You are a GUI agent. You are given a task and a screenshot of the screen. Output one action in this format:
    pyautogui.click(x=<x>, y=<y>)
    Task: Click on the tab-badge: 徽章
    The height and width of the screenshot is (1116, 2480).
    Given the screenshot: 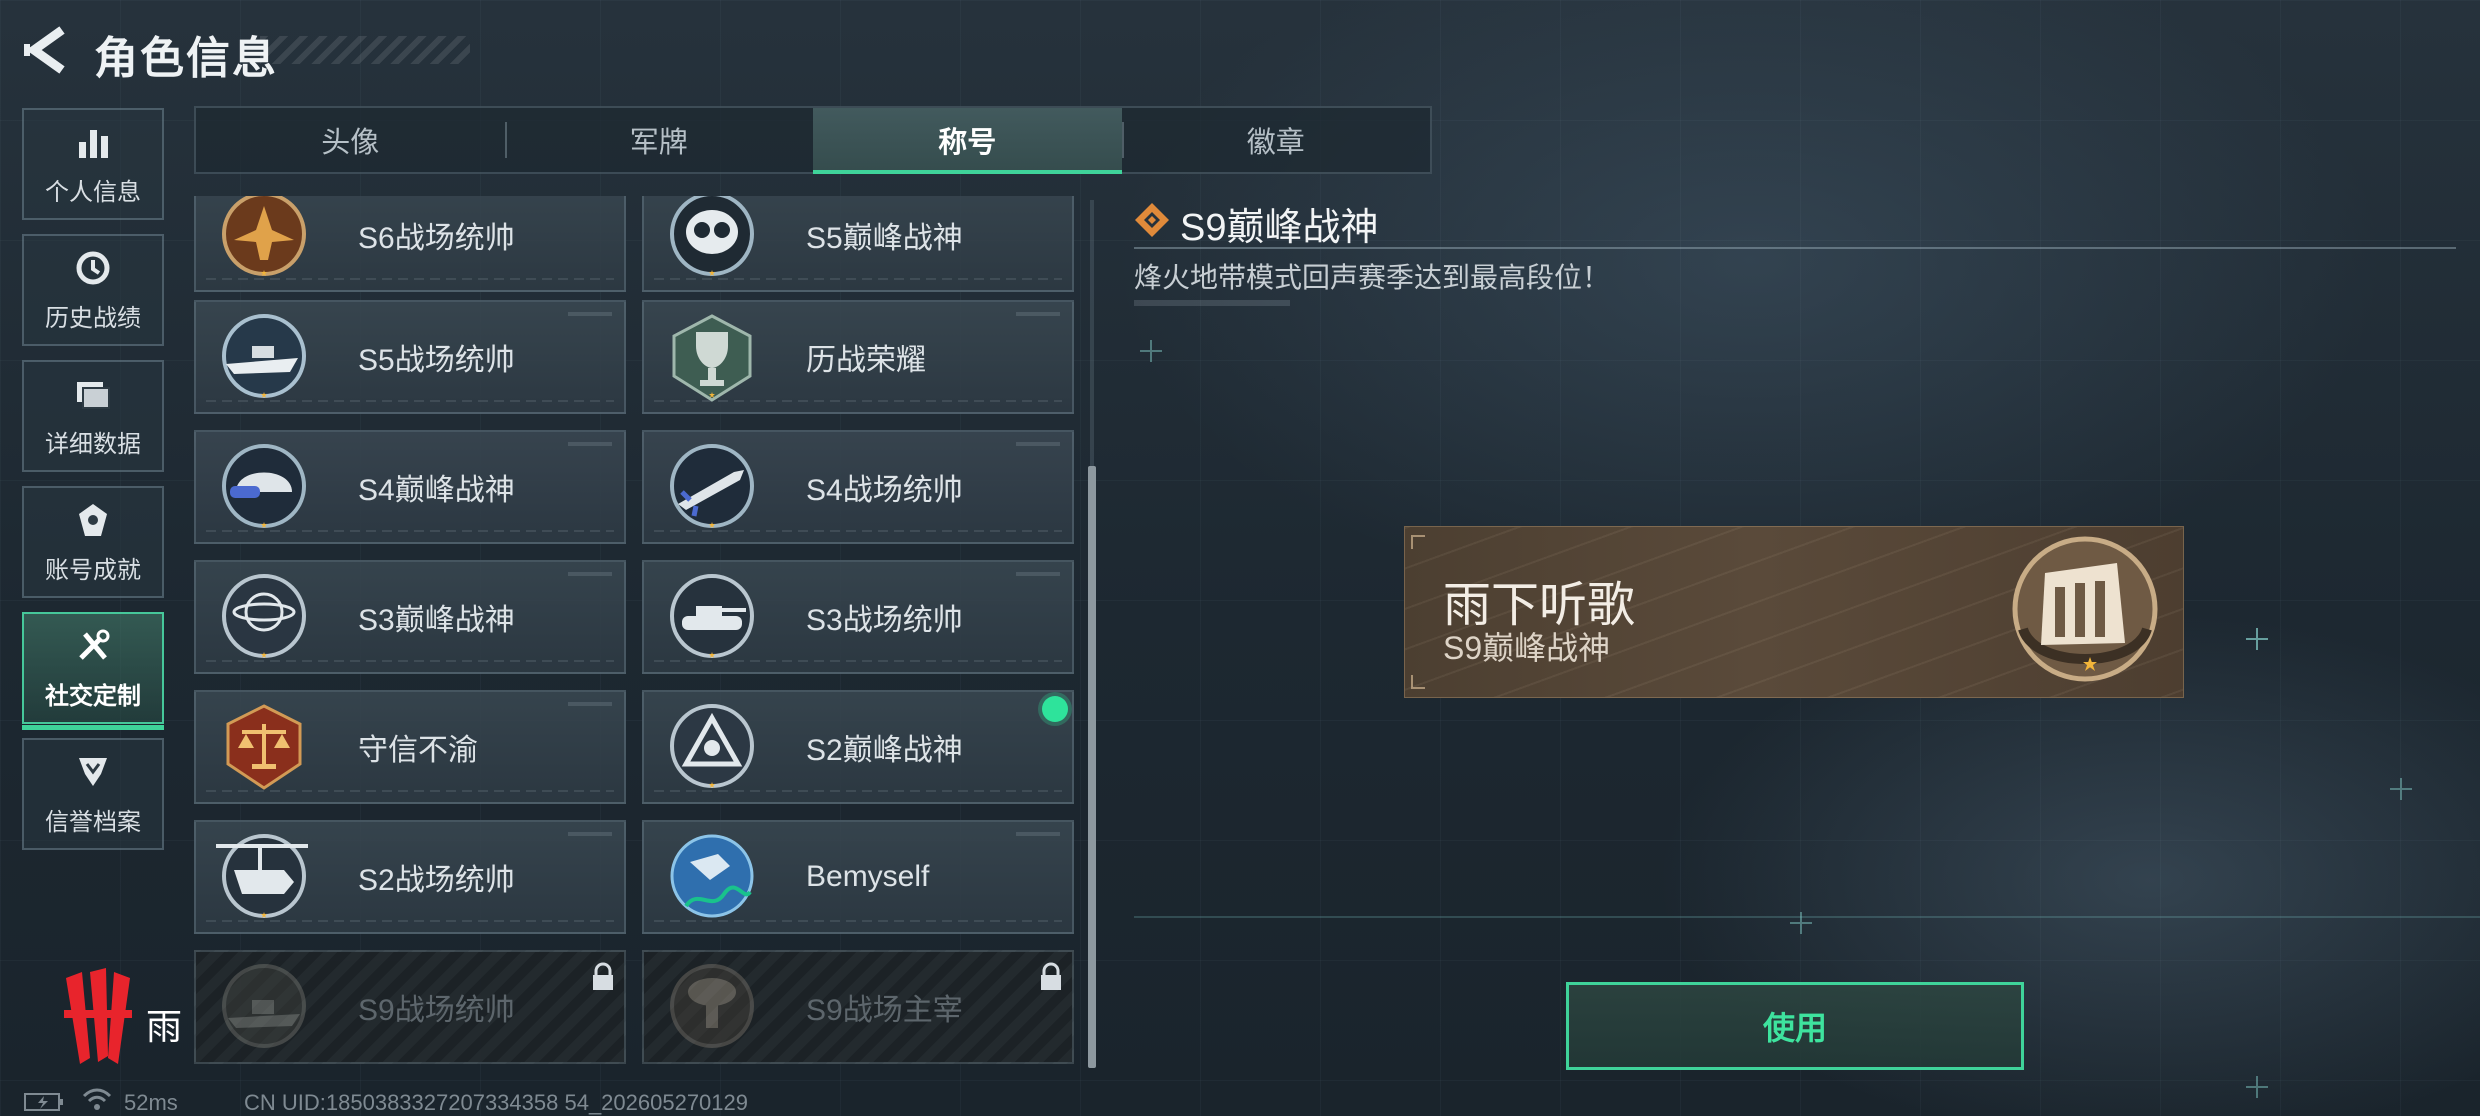 What is the action you would take?
    pyautogui.click(x=1276, y=140)
    